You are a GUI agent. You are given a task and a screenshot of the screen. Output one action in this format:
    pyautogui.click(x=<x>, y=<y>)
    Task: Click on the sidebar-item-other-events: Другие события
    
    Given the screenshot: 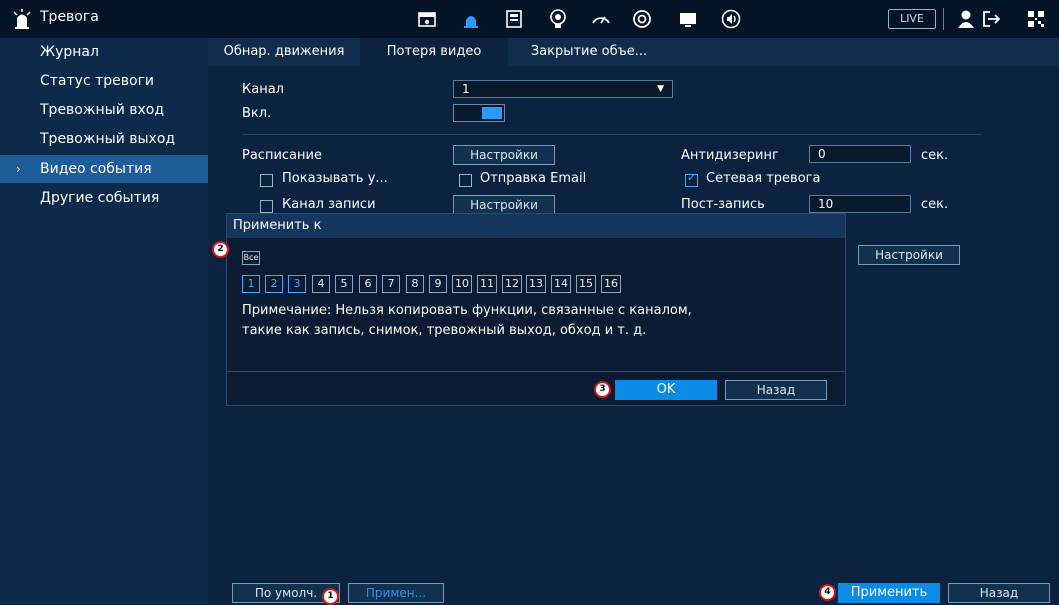 What is the action you would take?
    pyautogui.click(x=104, y=198)
    